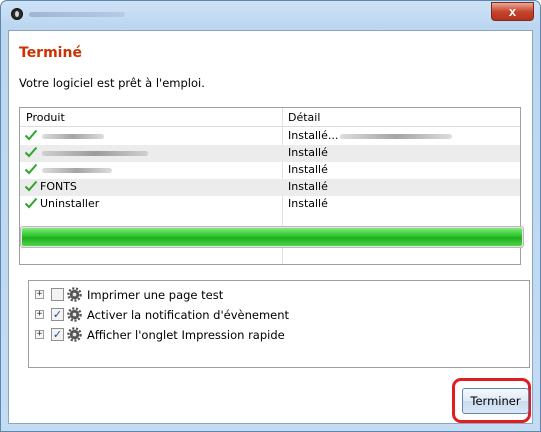 The width and height of the screenshot is (541, 432). Describe the element at coordinates (396, 136) in the screenshot. I see `redacted-detail` at that location.